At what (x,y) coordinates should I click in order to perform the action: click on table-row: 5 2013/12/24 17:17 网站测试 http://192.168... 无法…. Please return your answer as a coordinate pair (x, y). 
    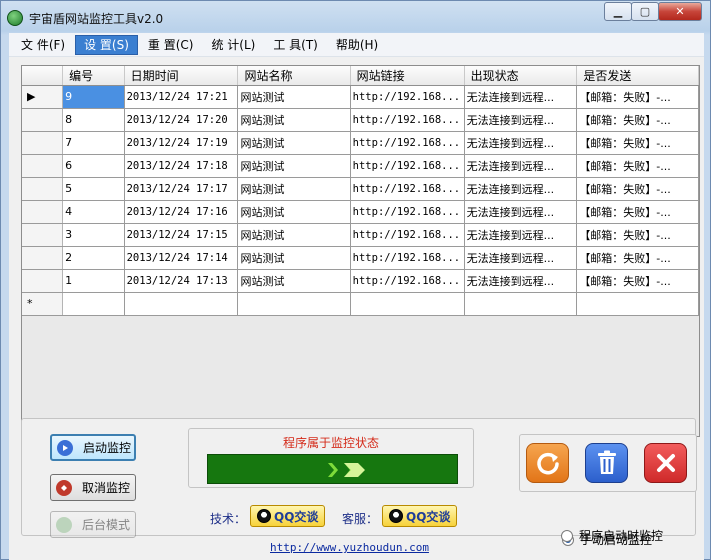
    Looking at the image, I should click on (360, 189).